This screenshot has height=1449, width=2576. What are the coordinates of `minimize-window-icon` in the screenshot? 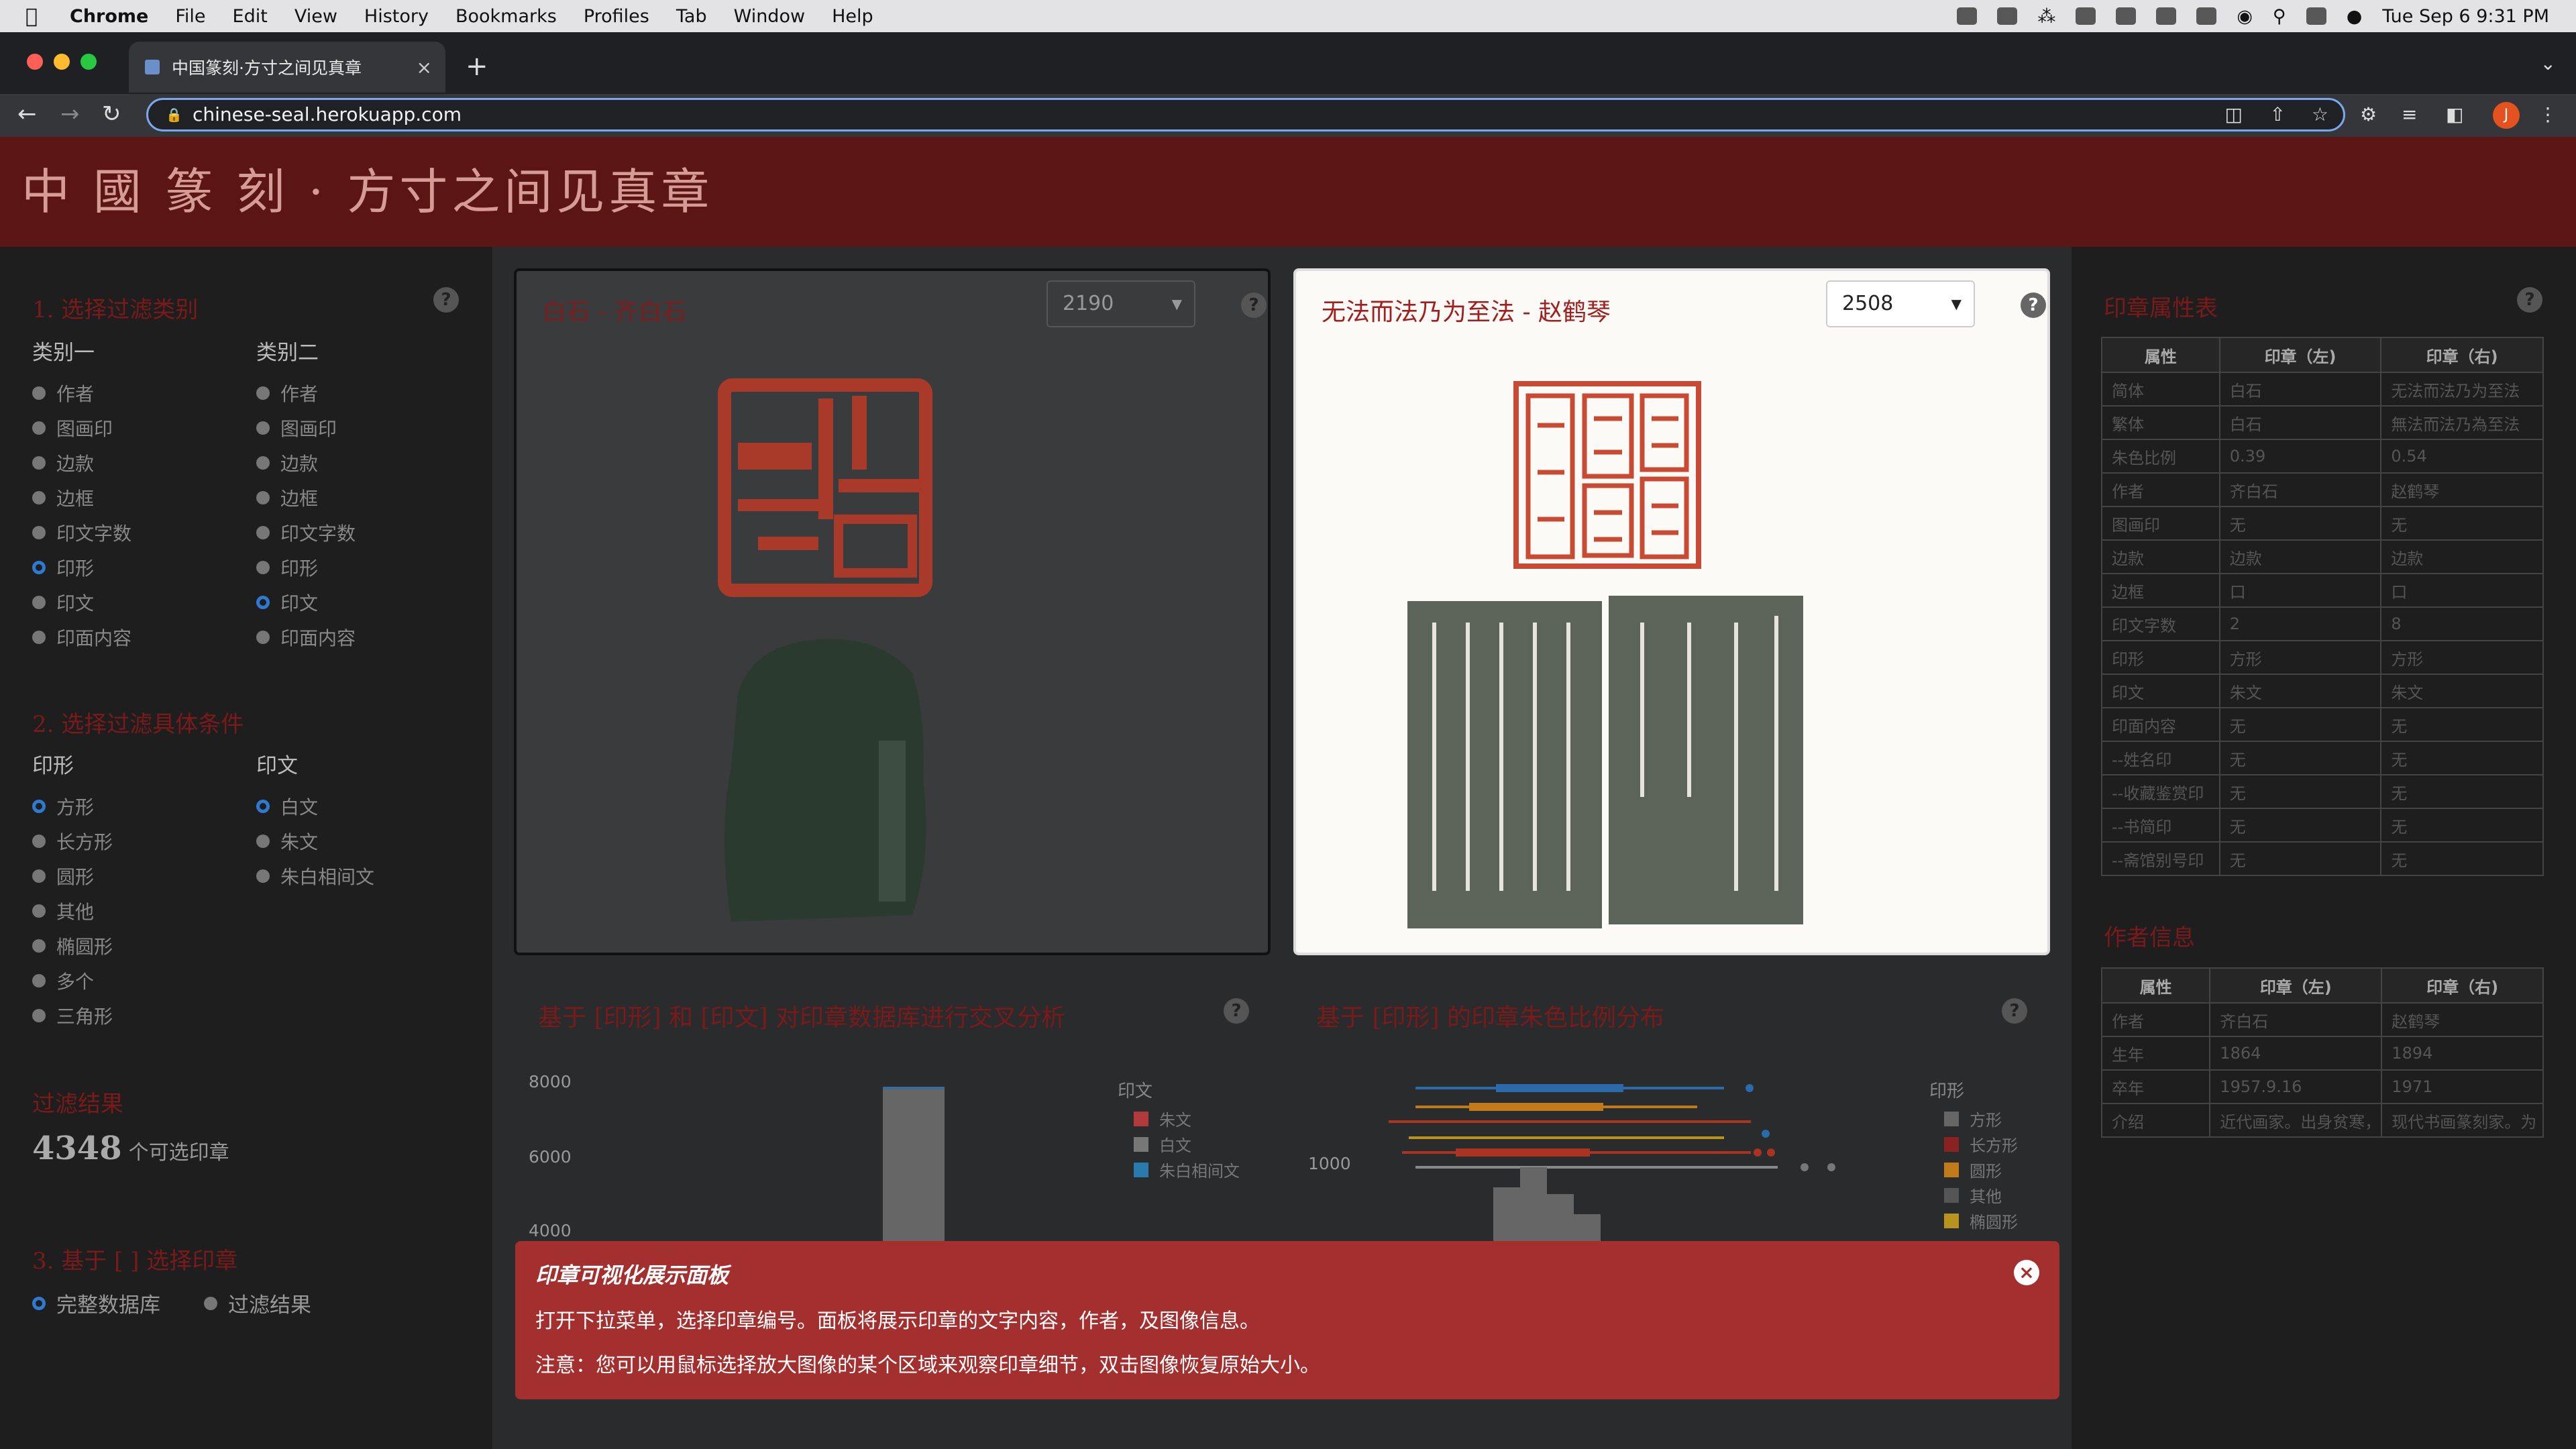 It's located at (62, 62).